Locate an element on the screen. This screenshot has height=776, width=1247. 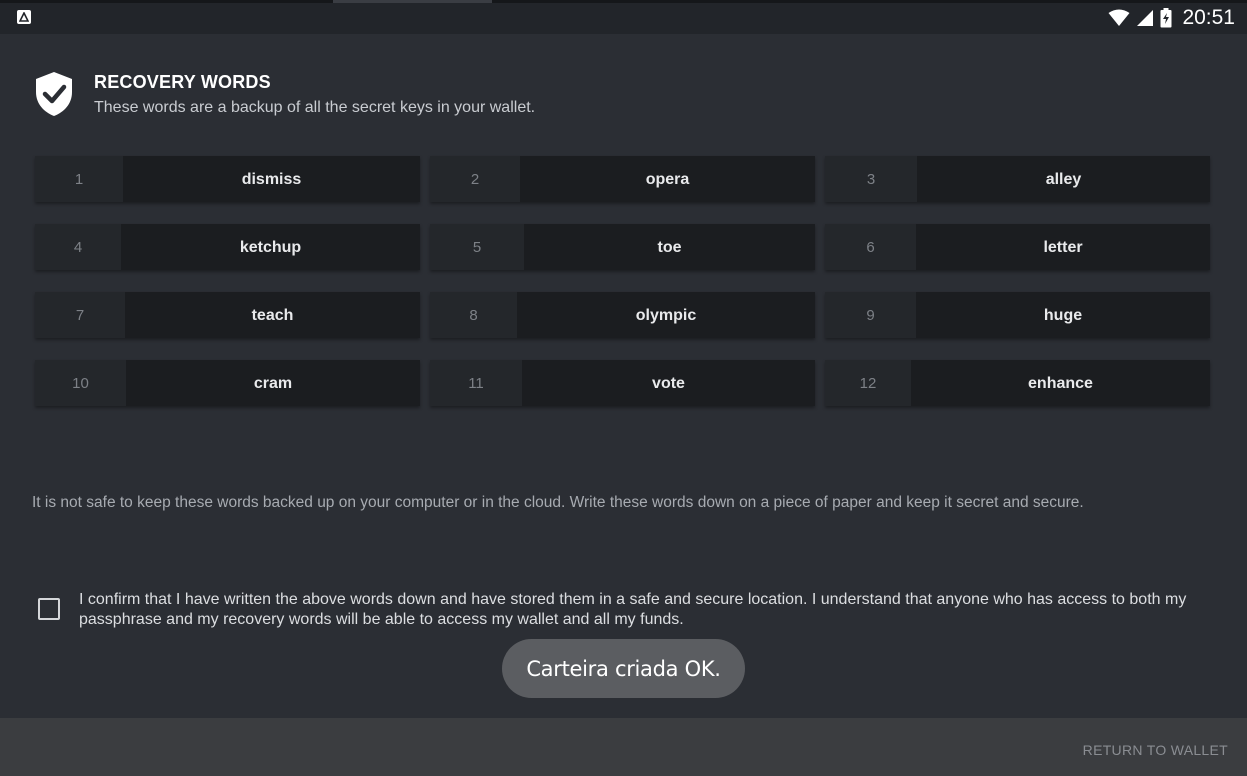
word-number: 1 is located at coordinates (79, 179).